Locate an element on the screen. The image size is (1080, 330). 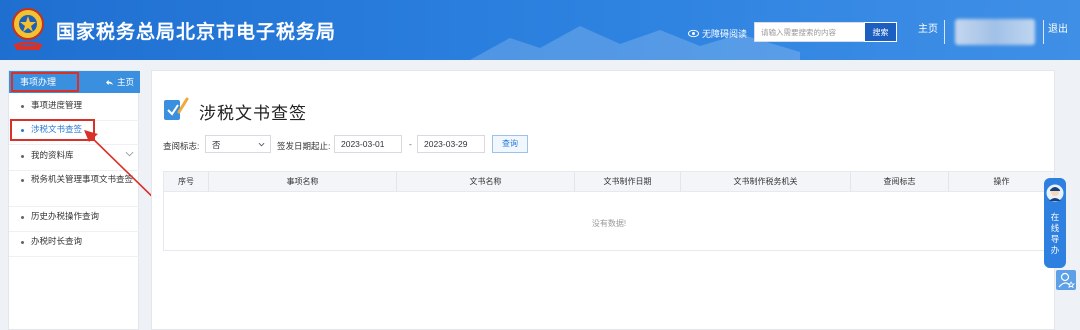
issue-date-label: 签发日期起止: is located at coordinates (304, 146).